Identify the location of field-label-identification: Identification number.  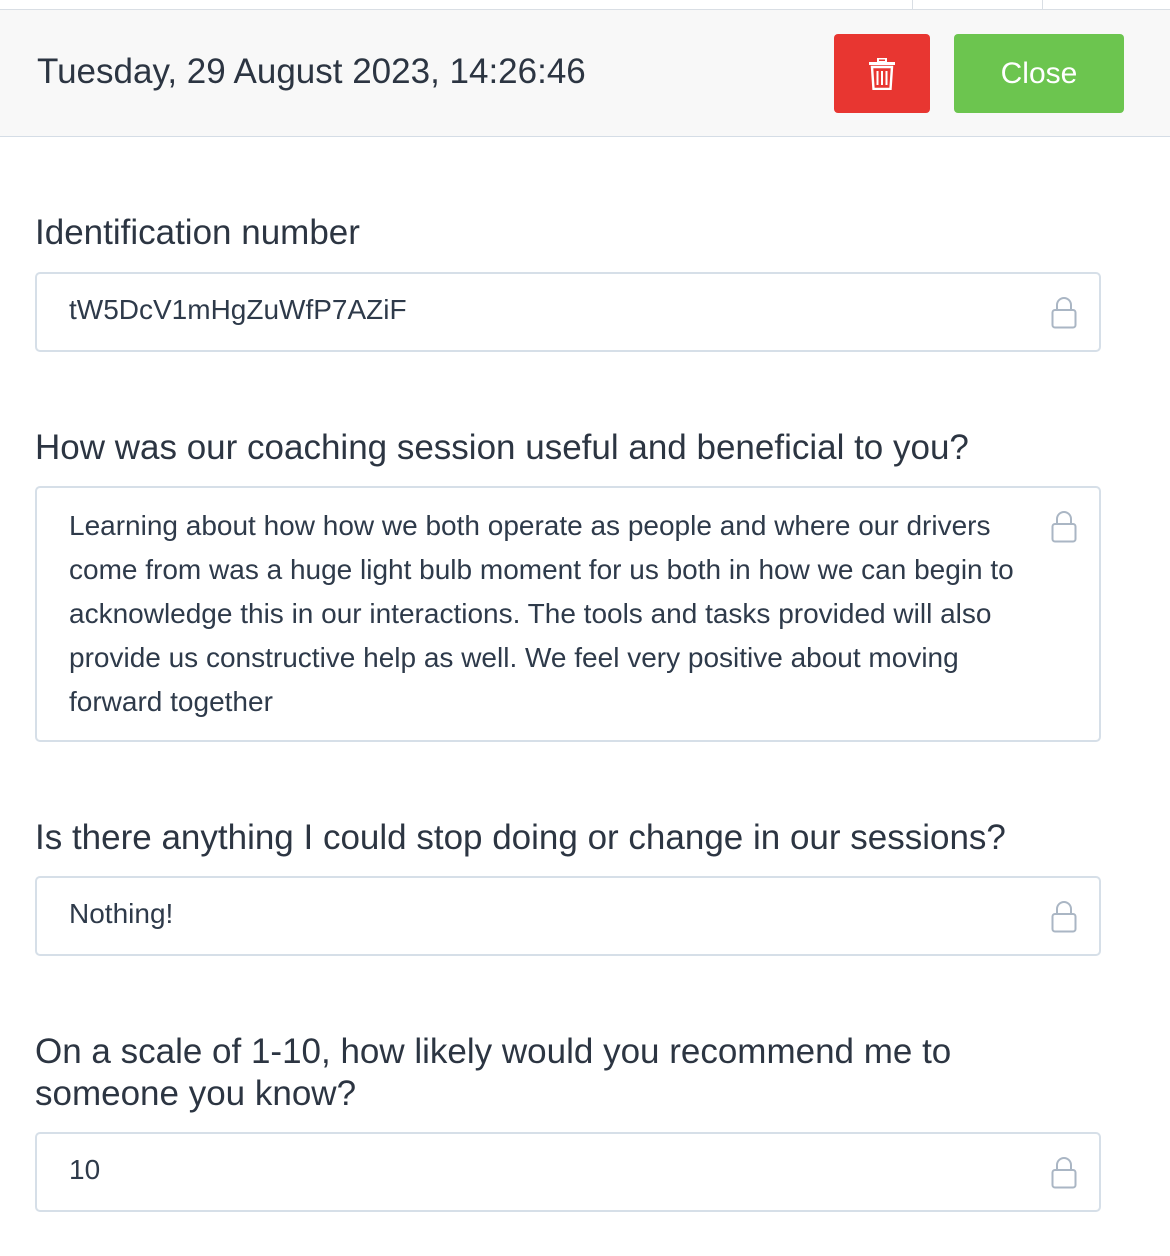
(197, 232).